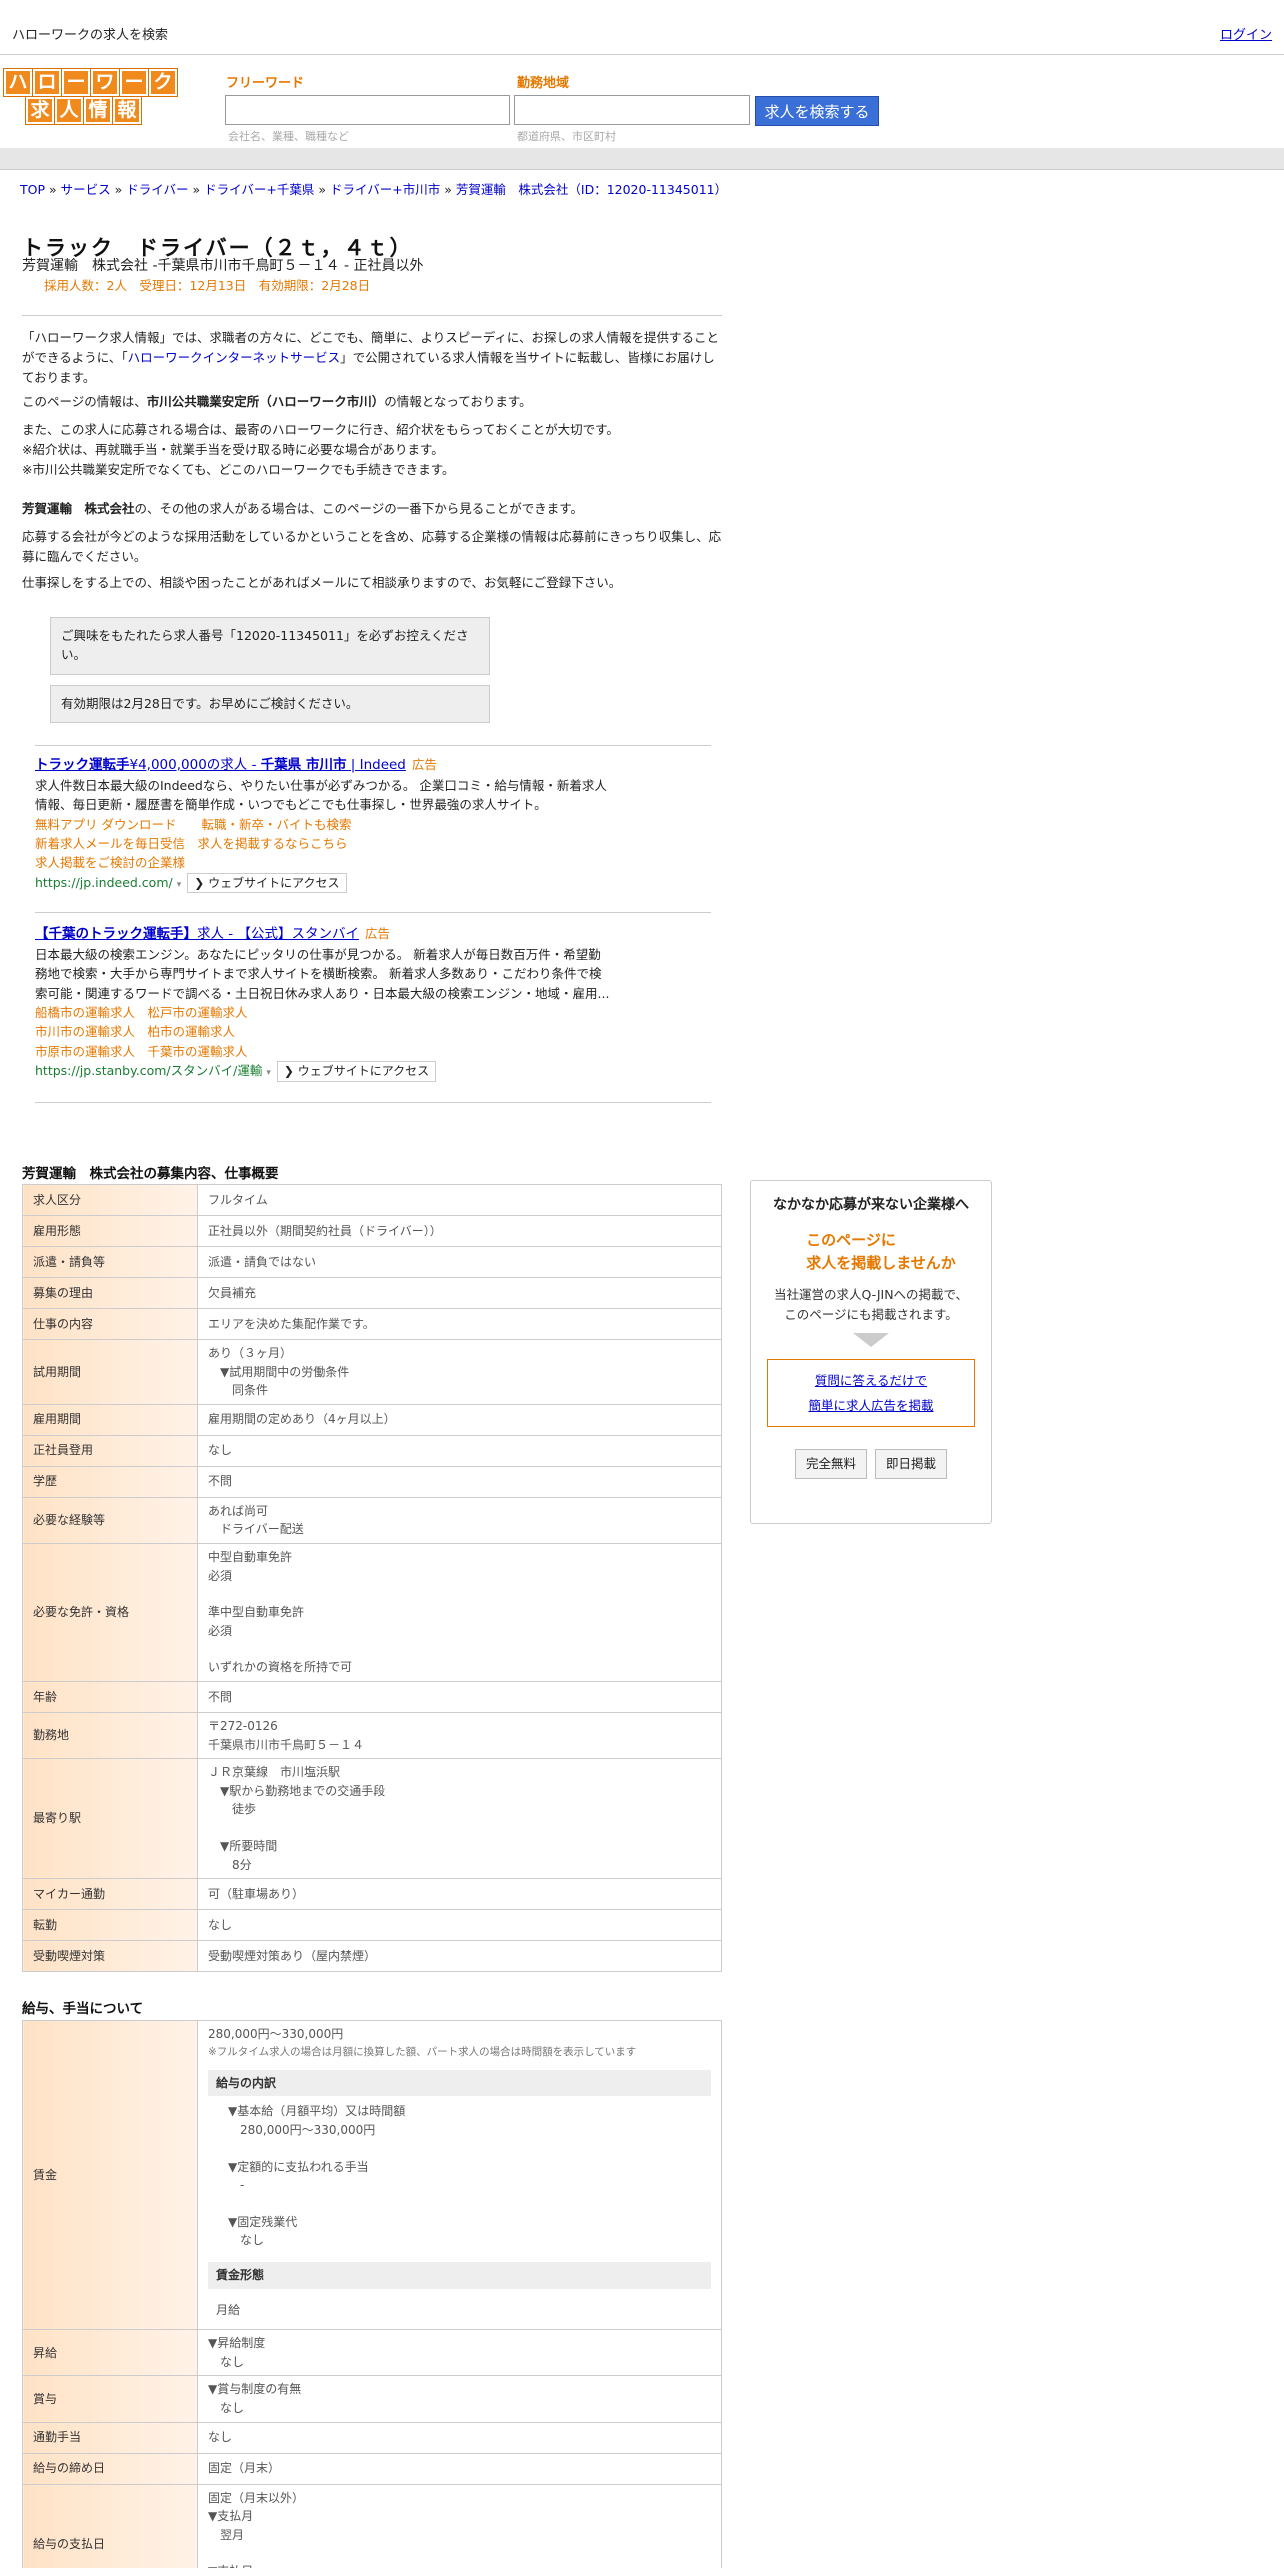 The image size is (1284, 2568). I want to click on row-label: 雇用期間, so click(110, 1419).